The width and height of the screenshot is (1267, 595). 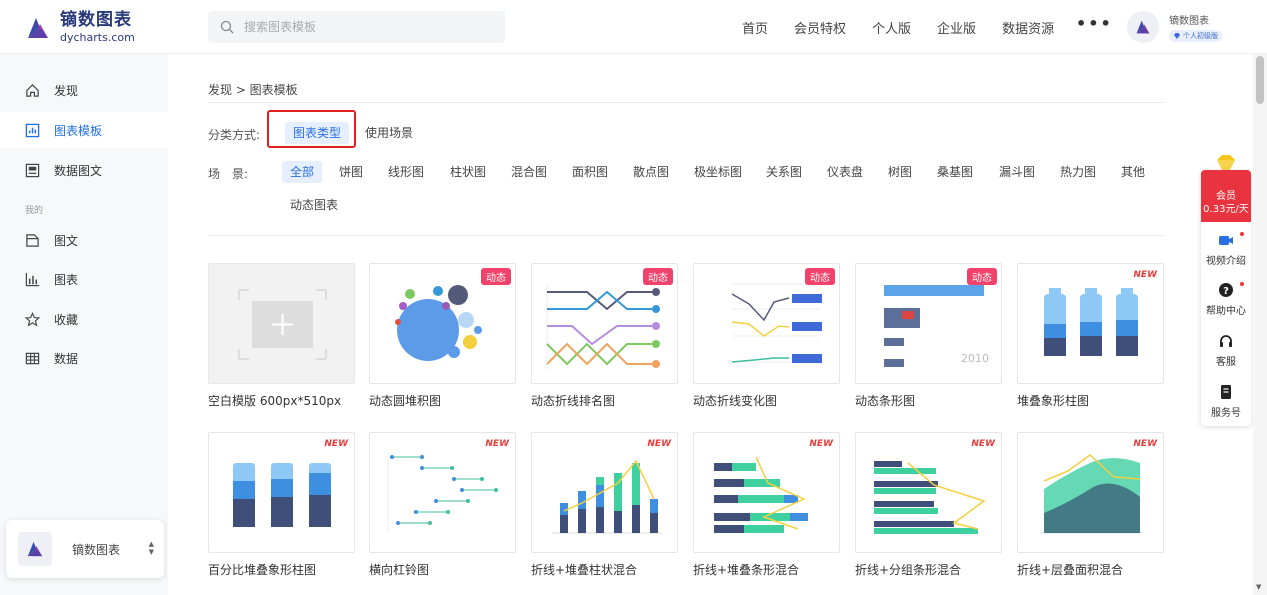 I want to click on help-center-button: ? 帮助中心, so click(x=1226, y=299).